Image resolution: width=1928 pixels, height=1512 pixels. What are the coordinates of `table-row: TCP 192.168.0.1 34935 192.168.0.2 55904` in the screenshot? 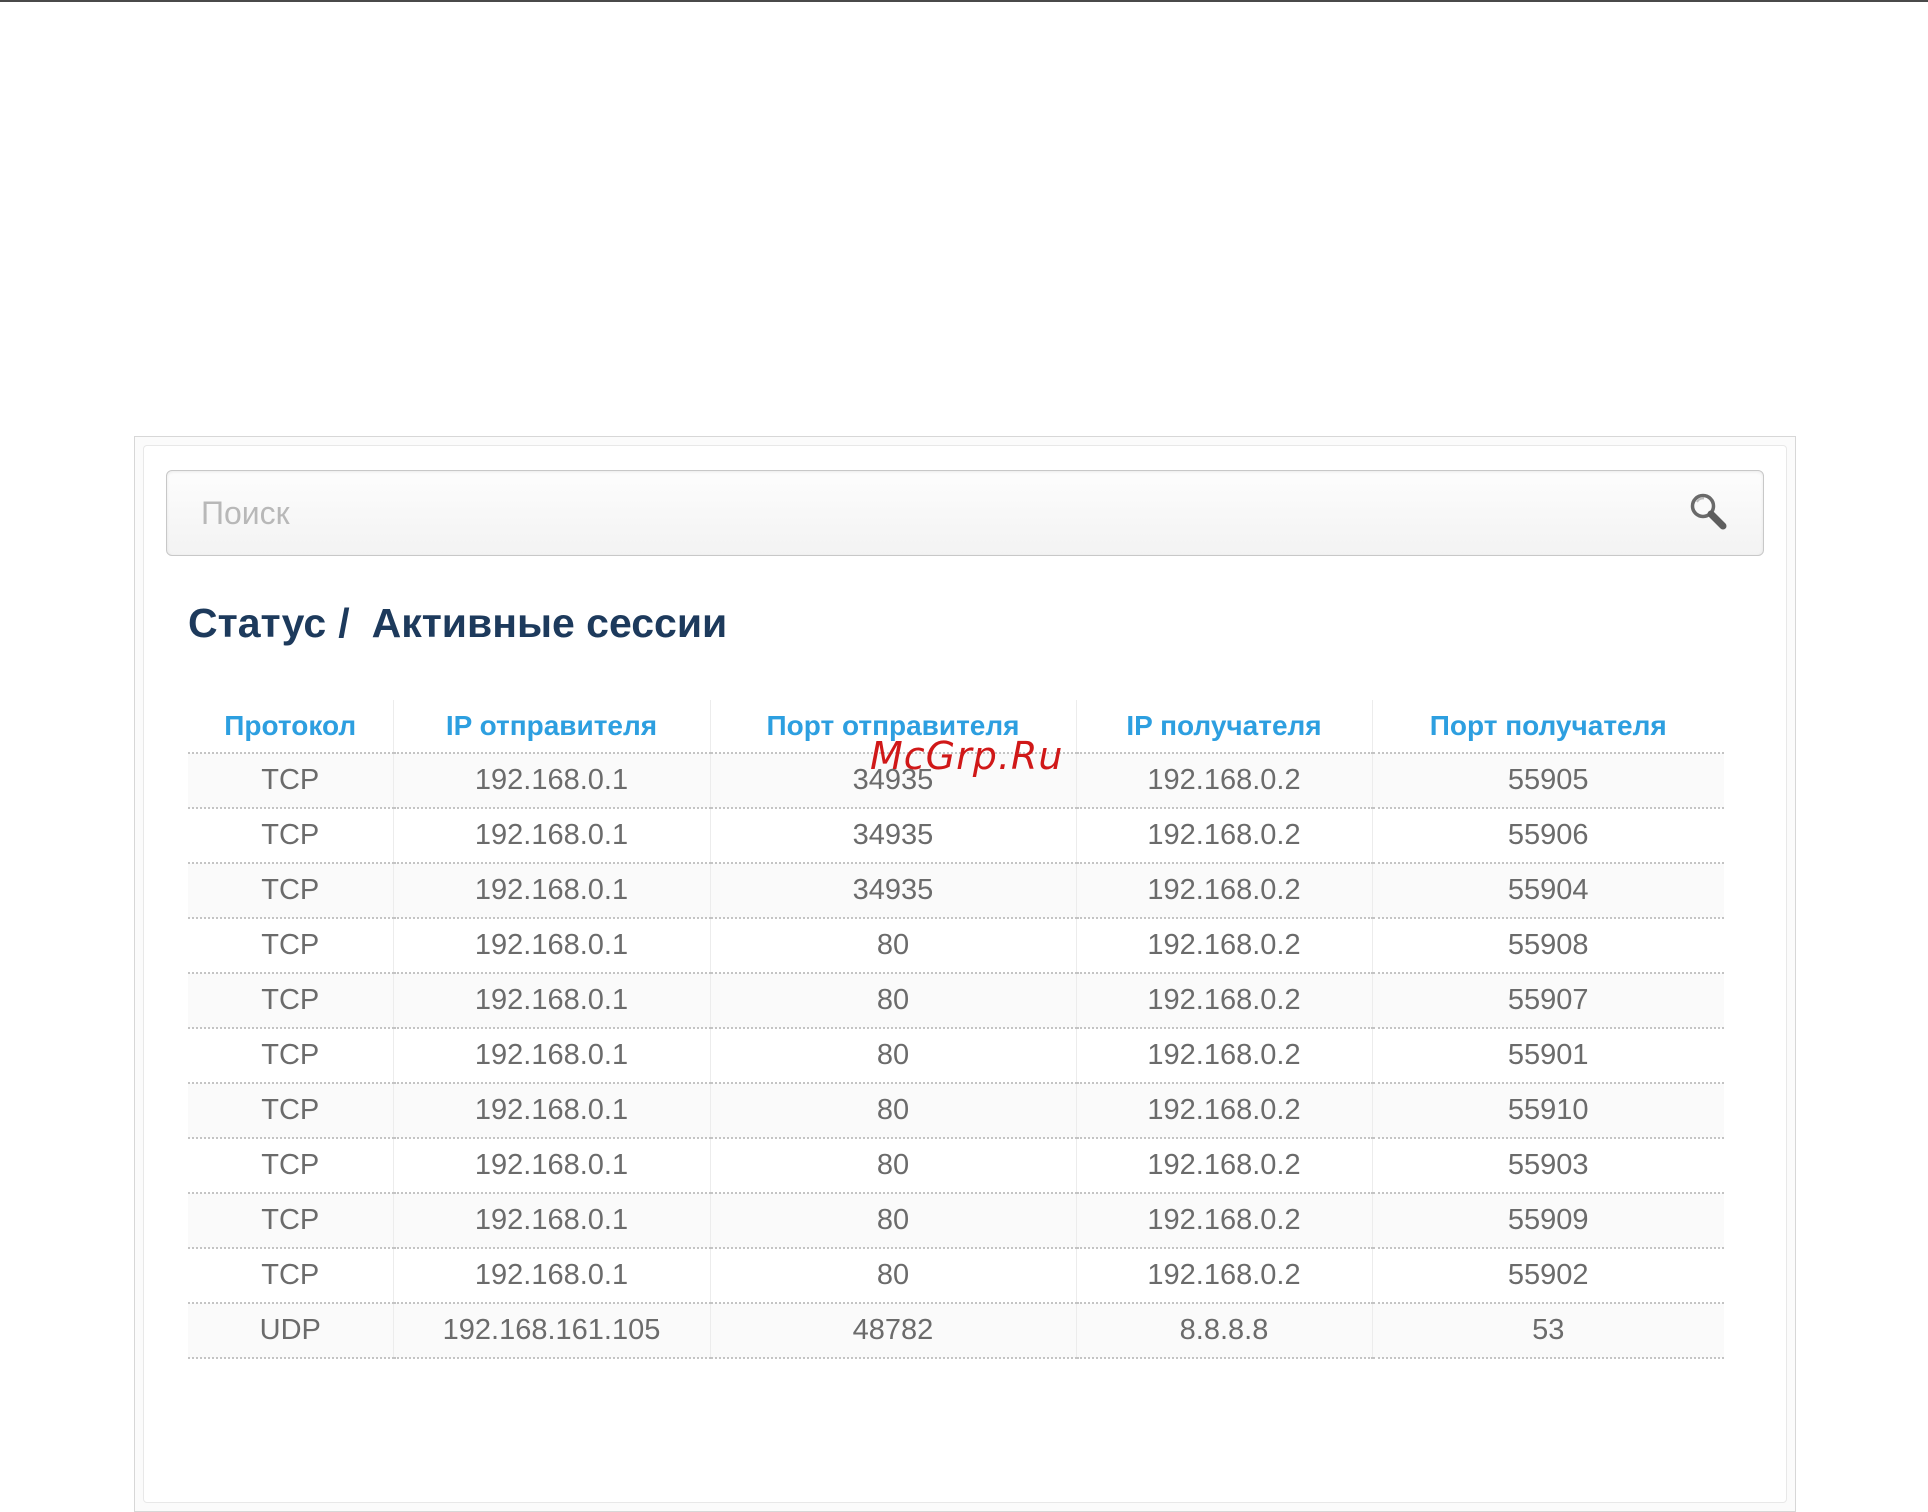 It's located at (956, 891).